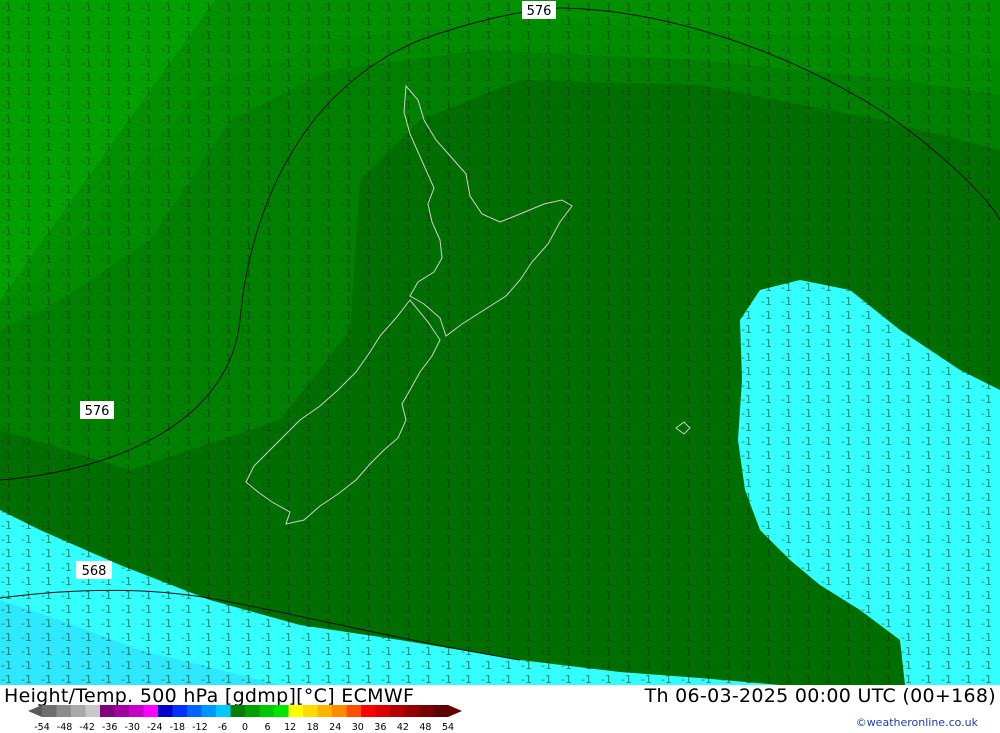 Image resolution: width=1000 pixels, height=733 pixels. I want to click on legend-tick-label: 54, so click(448, 727).